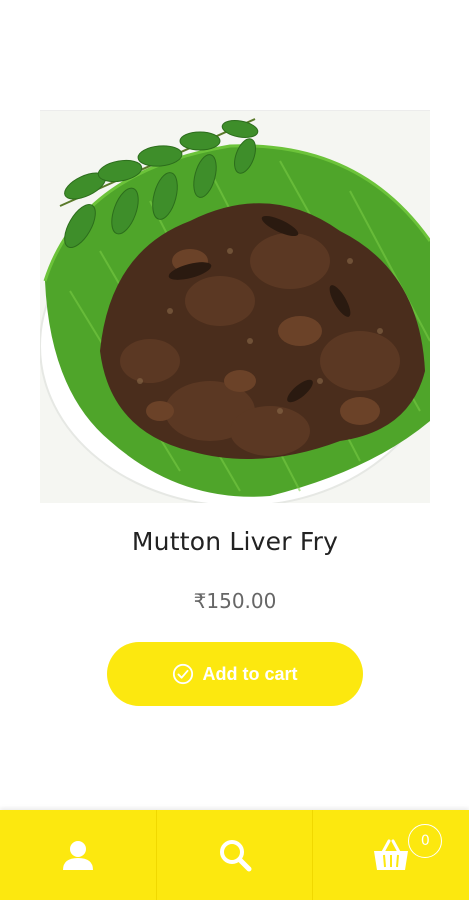 This screenshot has height=900, width=469. I want to click on product-title: Mutton Liver Fry, so click(235, 541).